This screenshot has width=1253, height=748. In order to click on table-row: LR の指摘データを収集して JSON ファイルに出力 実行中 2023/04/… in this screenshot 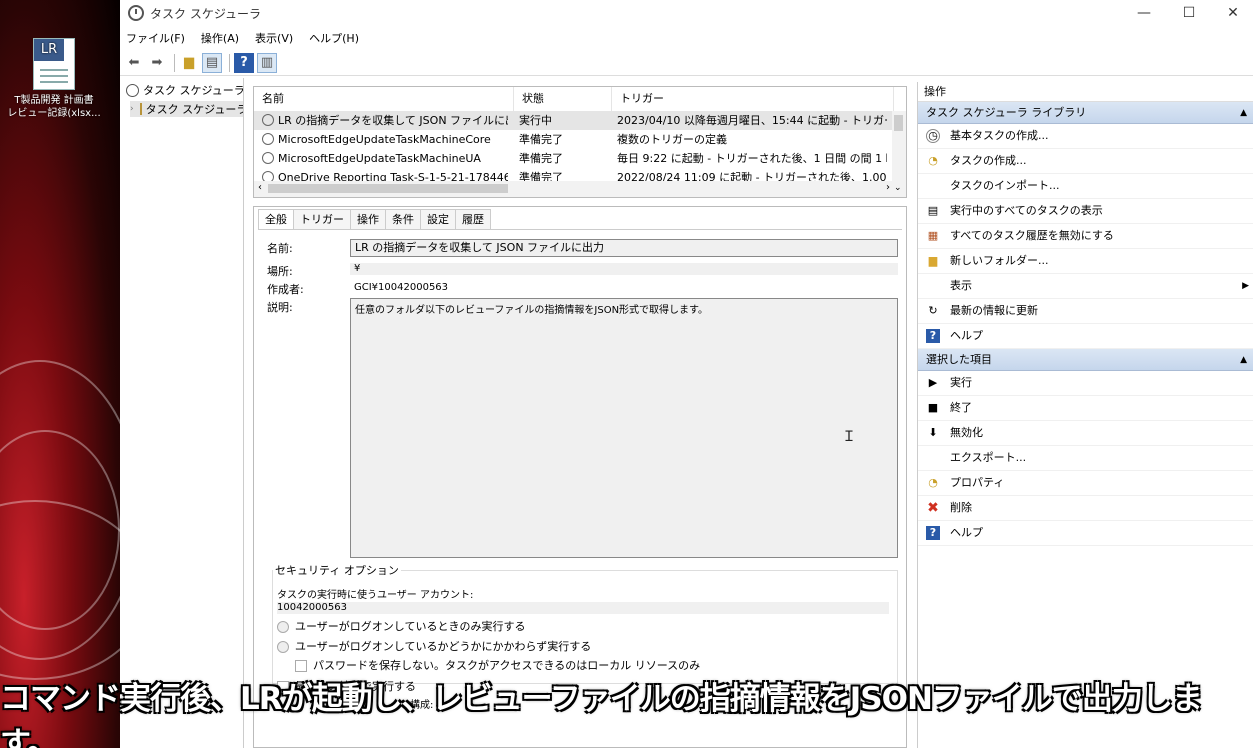, I will do `click(574, 120)`.